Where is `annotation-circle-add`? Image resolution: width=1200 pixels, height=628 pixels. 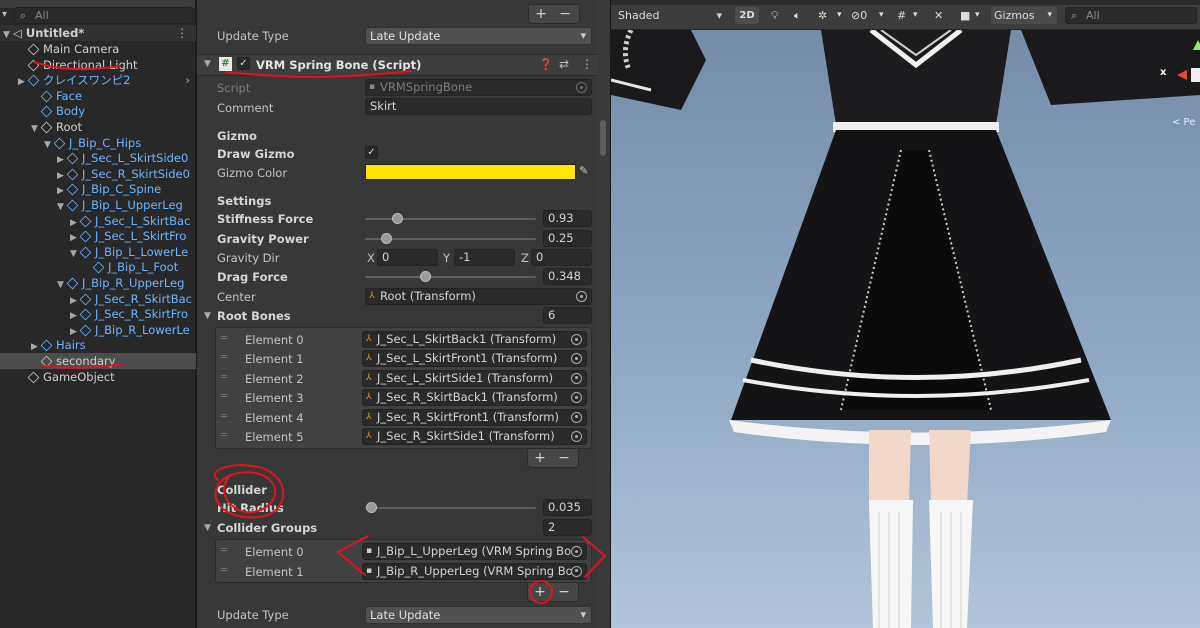
annotation-circle-add is located at coordinates (541, 592).